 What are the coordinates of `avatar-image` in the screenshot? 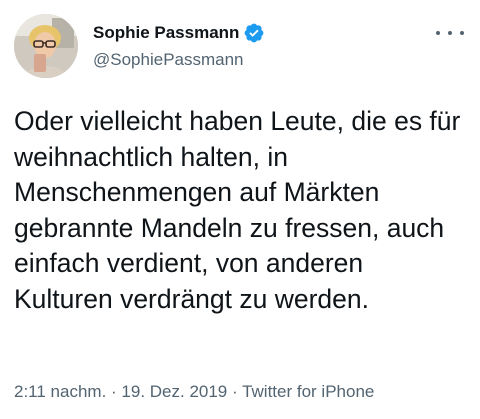 It's located at (46, 46).